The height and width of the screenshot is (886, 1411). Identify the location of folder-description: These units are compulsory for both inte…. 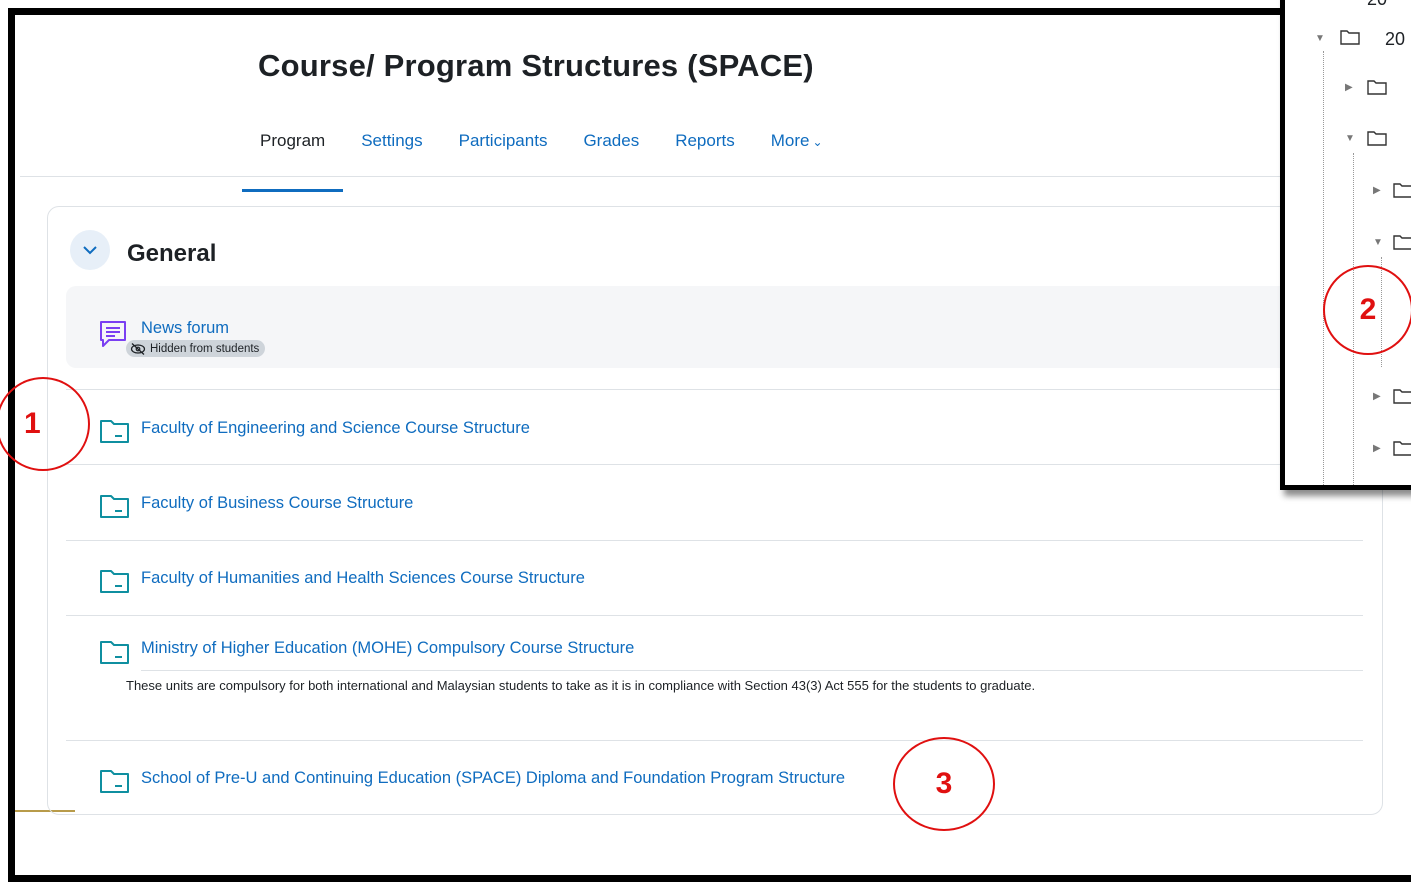
(581, 685).